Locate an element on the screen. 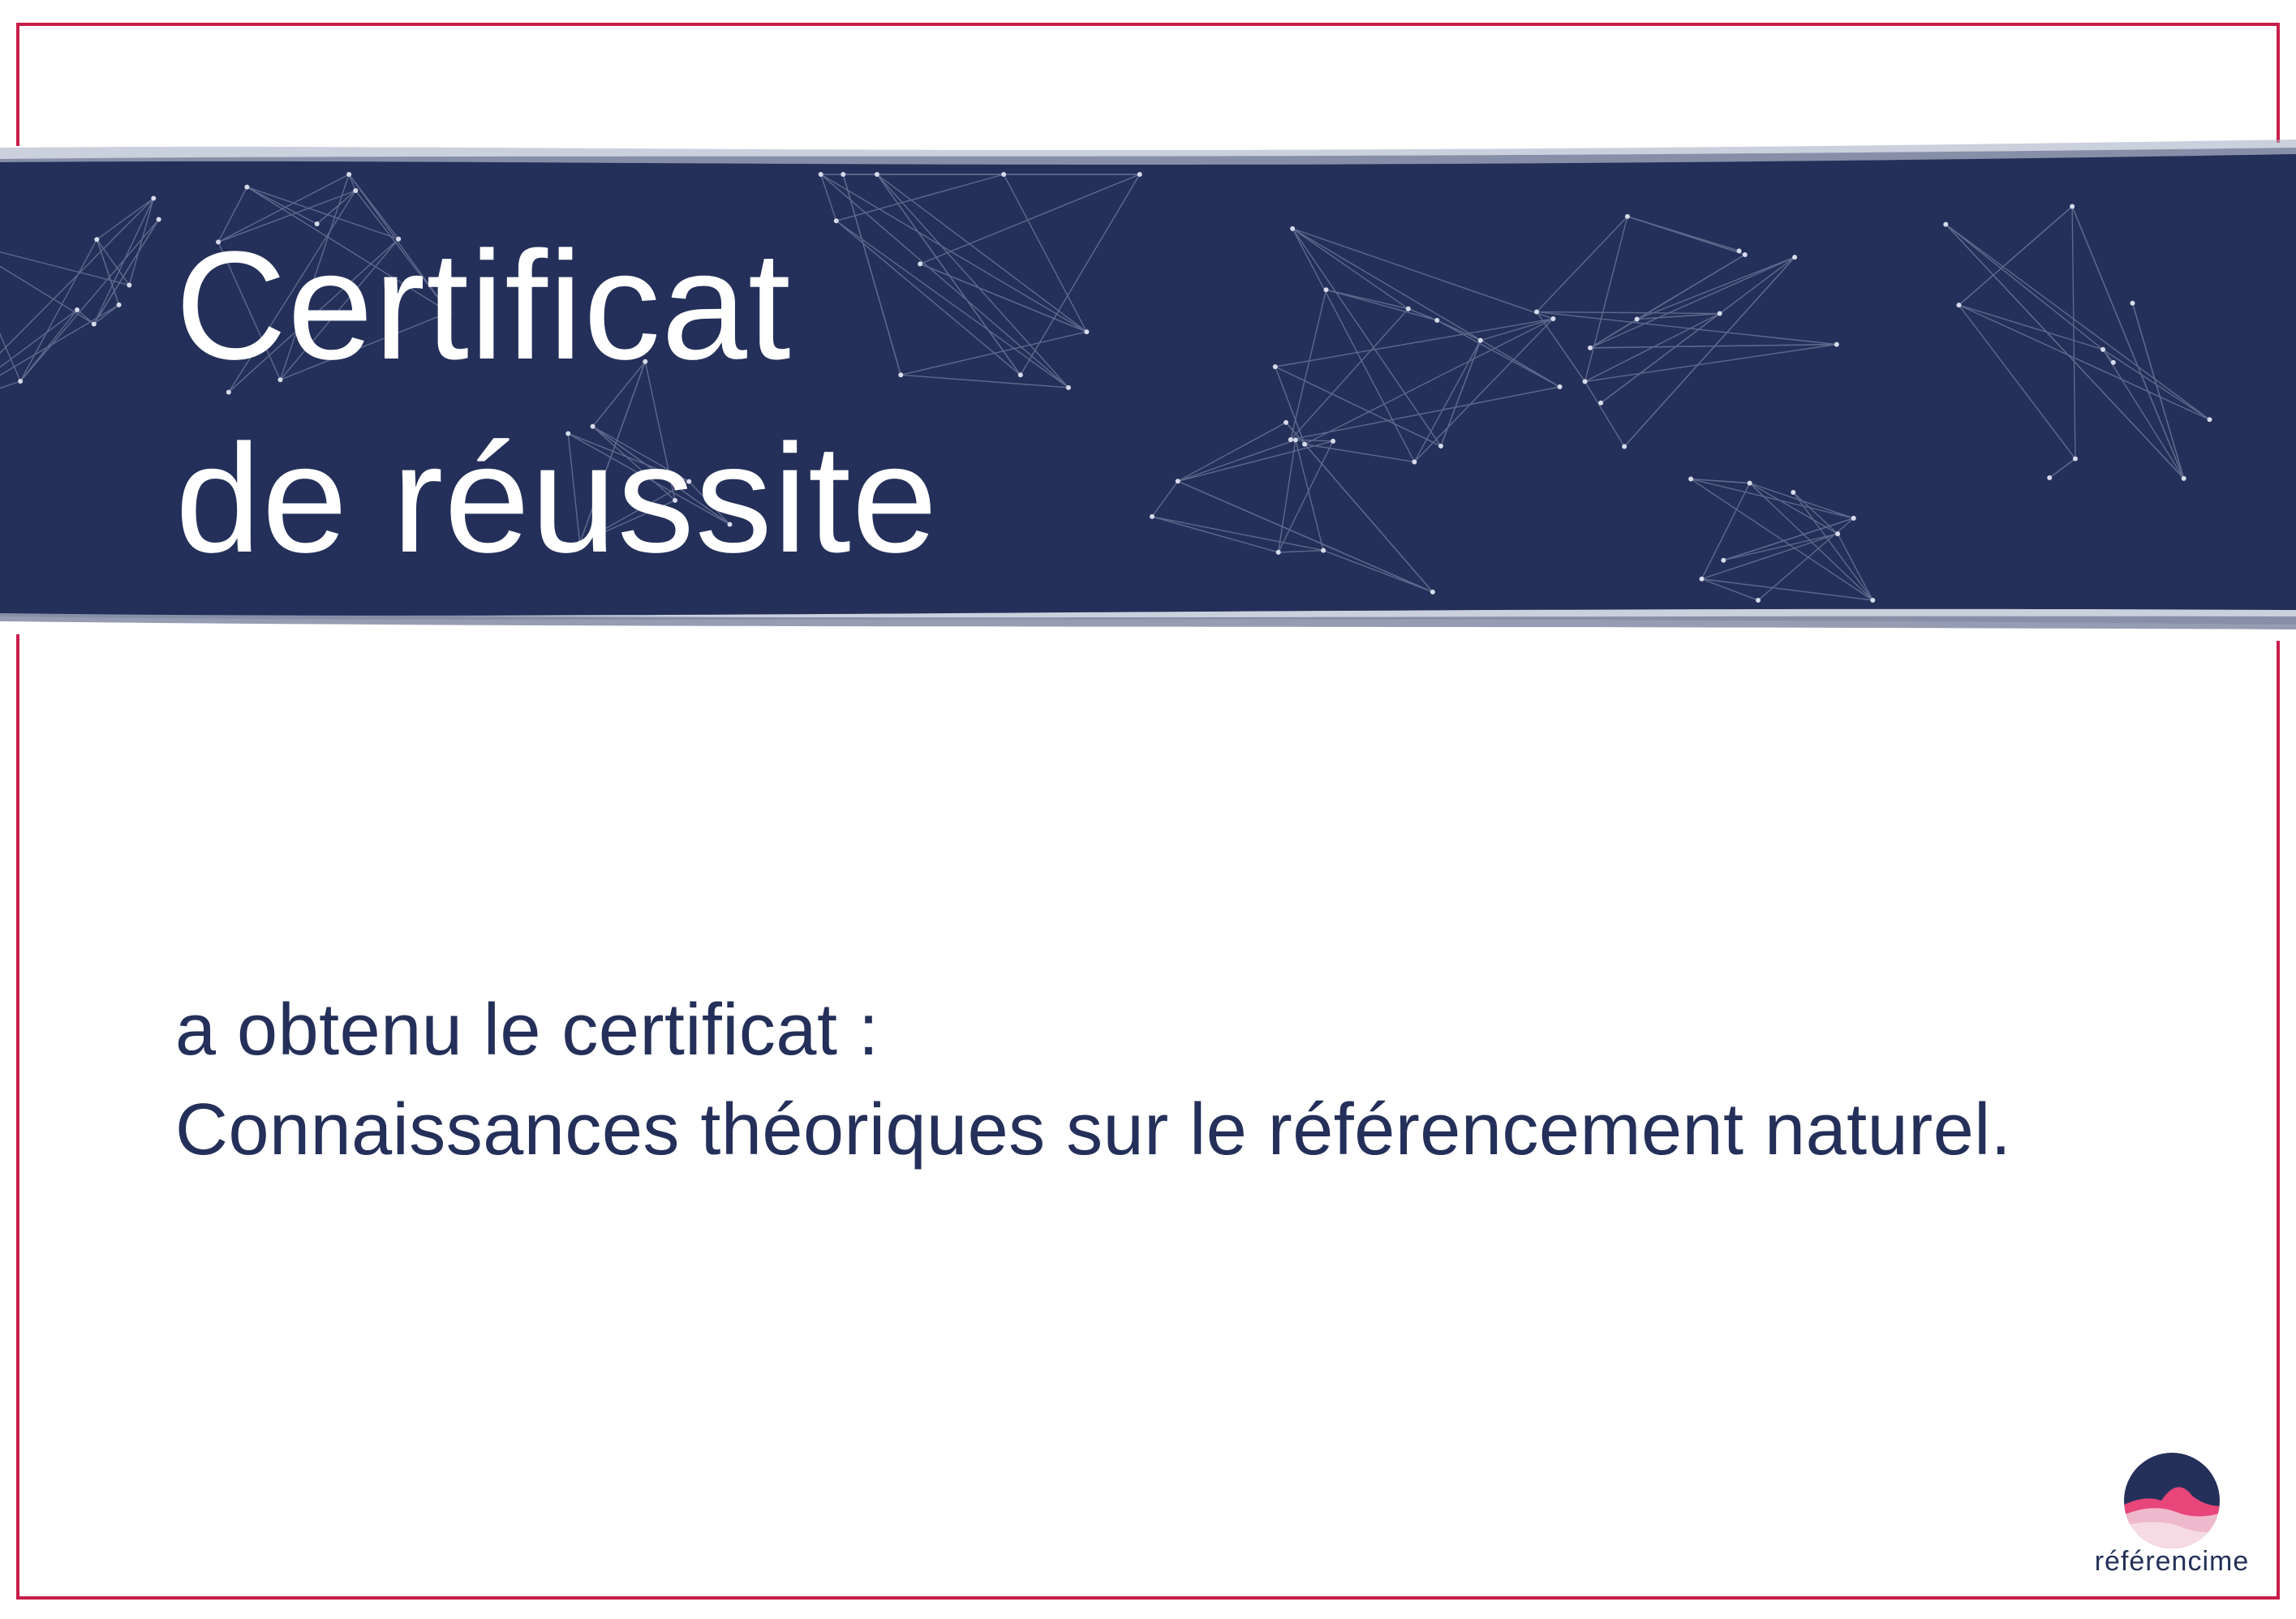  certificate-title: Certificat de réussite is located at coordinates (556, 402).